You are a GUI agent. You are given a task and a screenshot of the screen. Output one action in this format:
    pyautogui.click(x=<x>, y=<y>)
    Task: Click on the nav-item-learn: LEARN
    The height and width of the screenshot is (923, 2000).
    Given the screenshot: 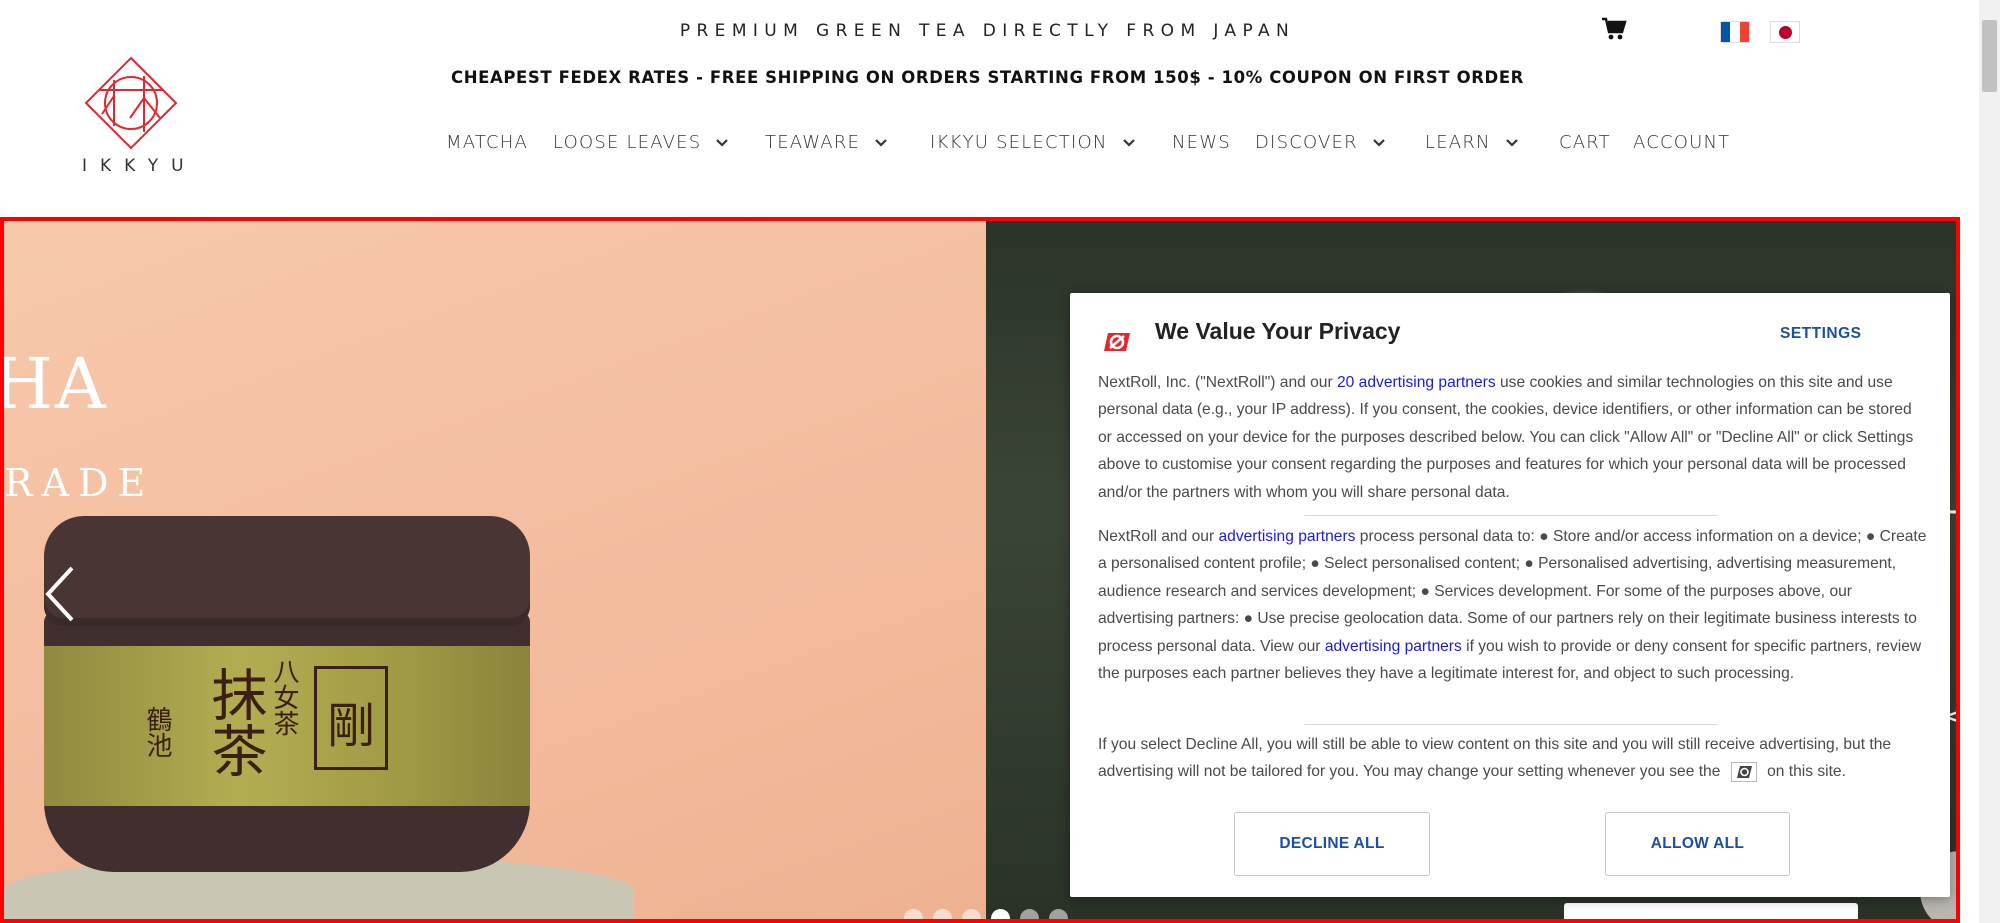 What is the action you would take?
    pyautogui.click(x=1472, y=142)
    